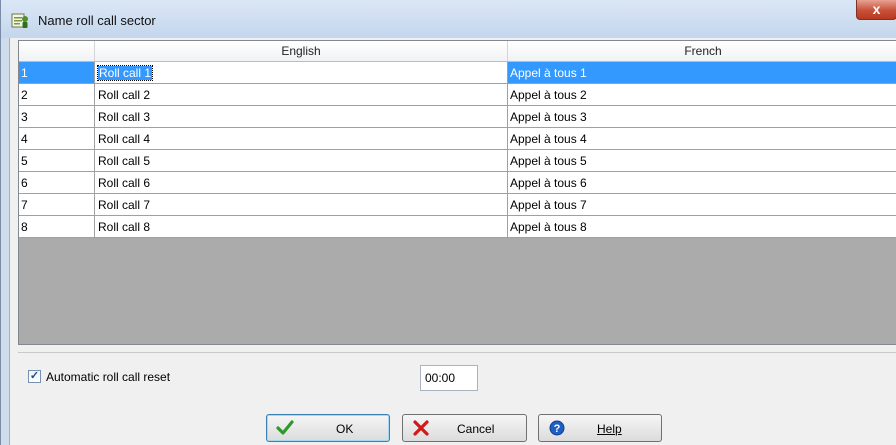 The height and width of the screenshot is (445, 896). I want to click on row-number: 1, so click(57, 73).